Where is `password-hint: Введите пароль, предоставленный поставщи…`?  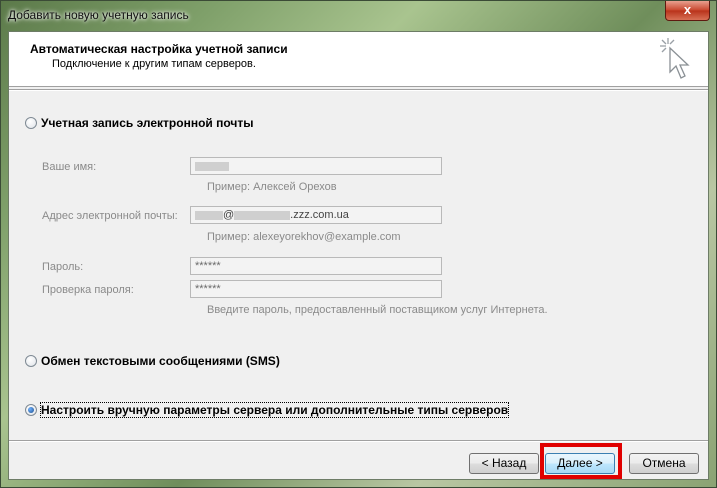 password-hint: Введите пароль, предоставленный поставщи… is located at coordinates (377, 310).